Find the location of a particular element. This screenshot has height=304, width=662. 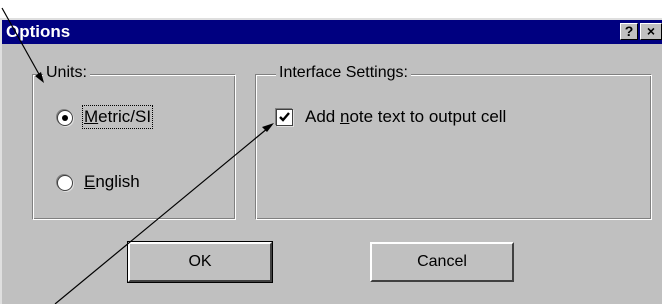

units-pointer-arrowhead is located at coordinates (39, 77).